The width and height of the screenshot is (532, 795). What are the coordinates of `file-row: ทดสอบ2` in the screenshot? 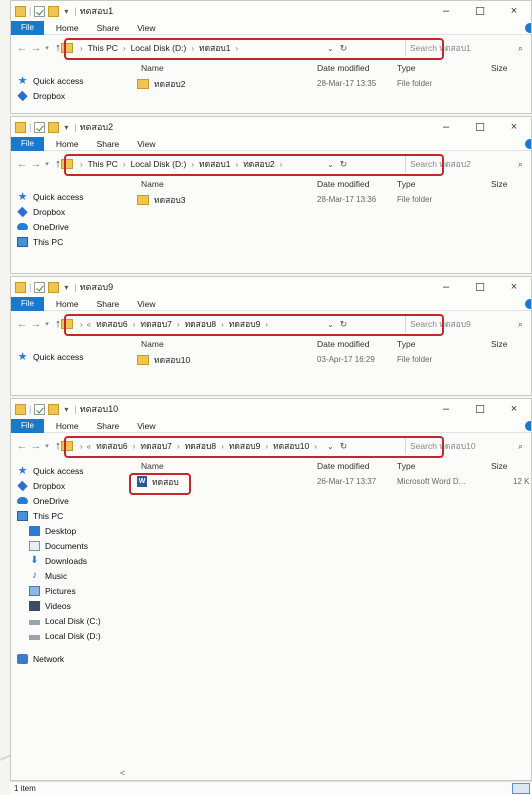 It's located at (161, 83).